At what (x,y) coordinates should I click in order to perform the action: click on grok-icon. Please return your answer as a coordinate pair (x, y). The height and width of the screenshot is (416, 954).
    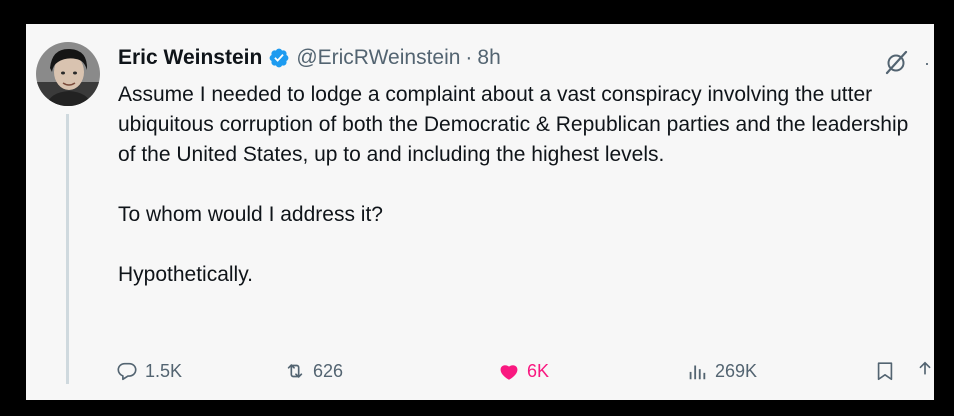
    Looking at the image, I should click on (896, 62).